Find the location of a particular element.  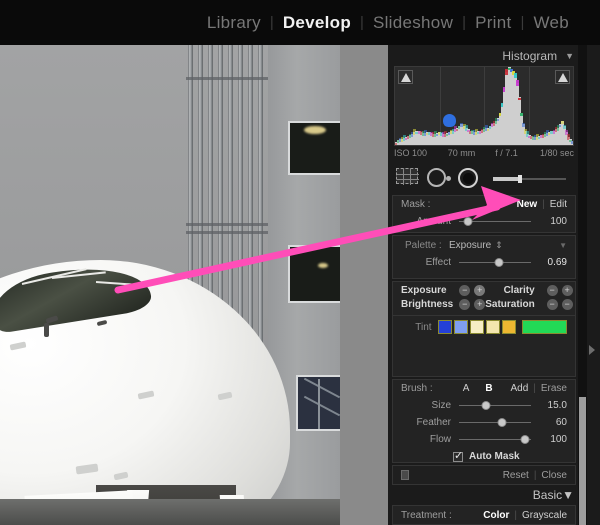

brightness-buttons: − + is located at coordinates (469, 304).